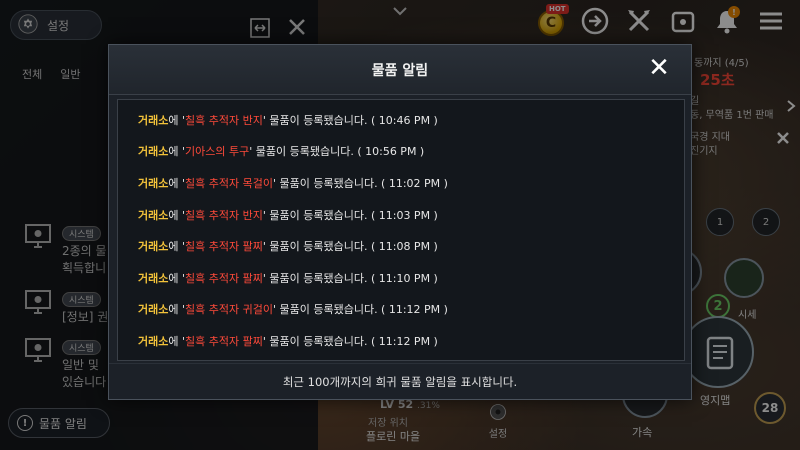 This screenshot has width=800, height=450. What do you see at coordinates (229, 310) in the screenshot?
I see `alert-item-name: 칠흑 추적자 귀걸이` at bounding box center [229, 310].